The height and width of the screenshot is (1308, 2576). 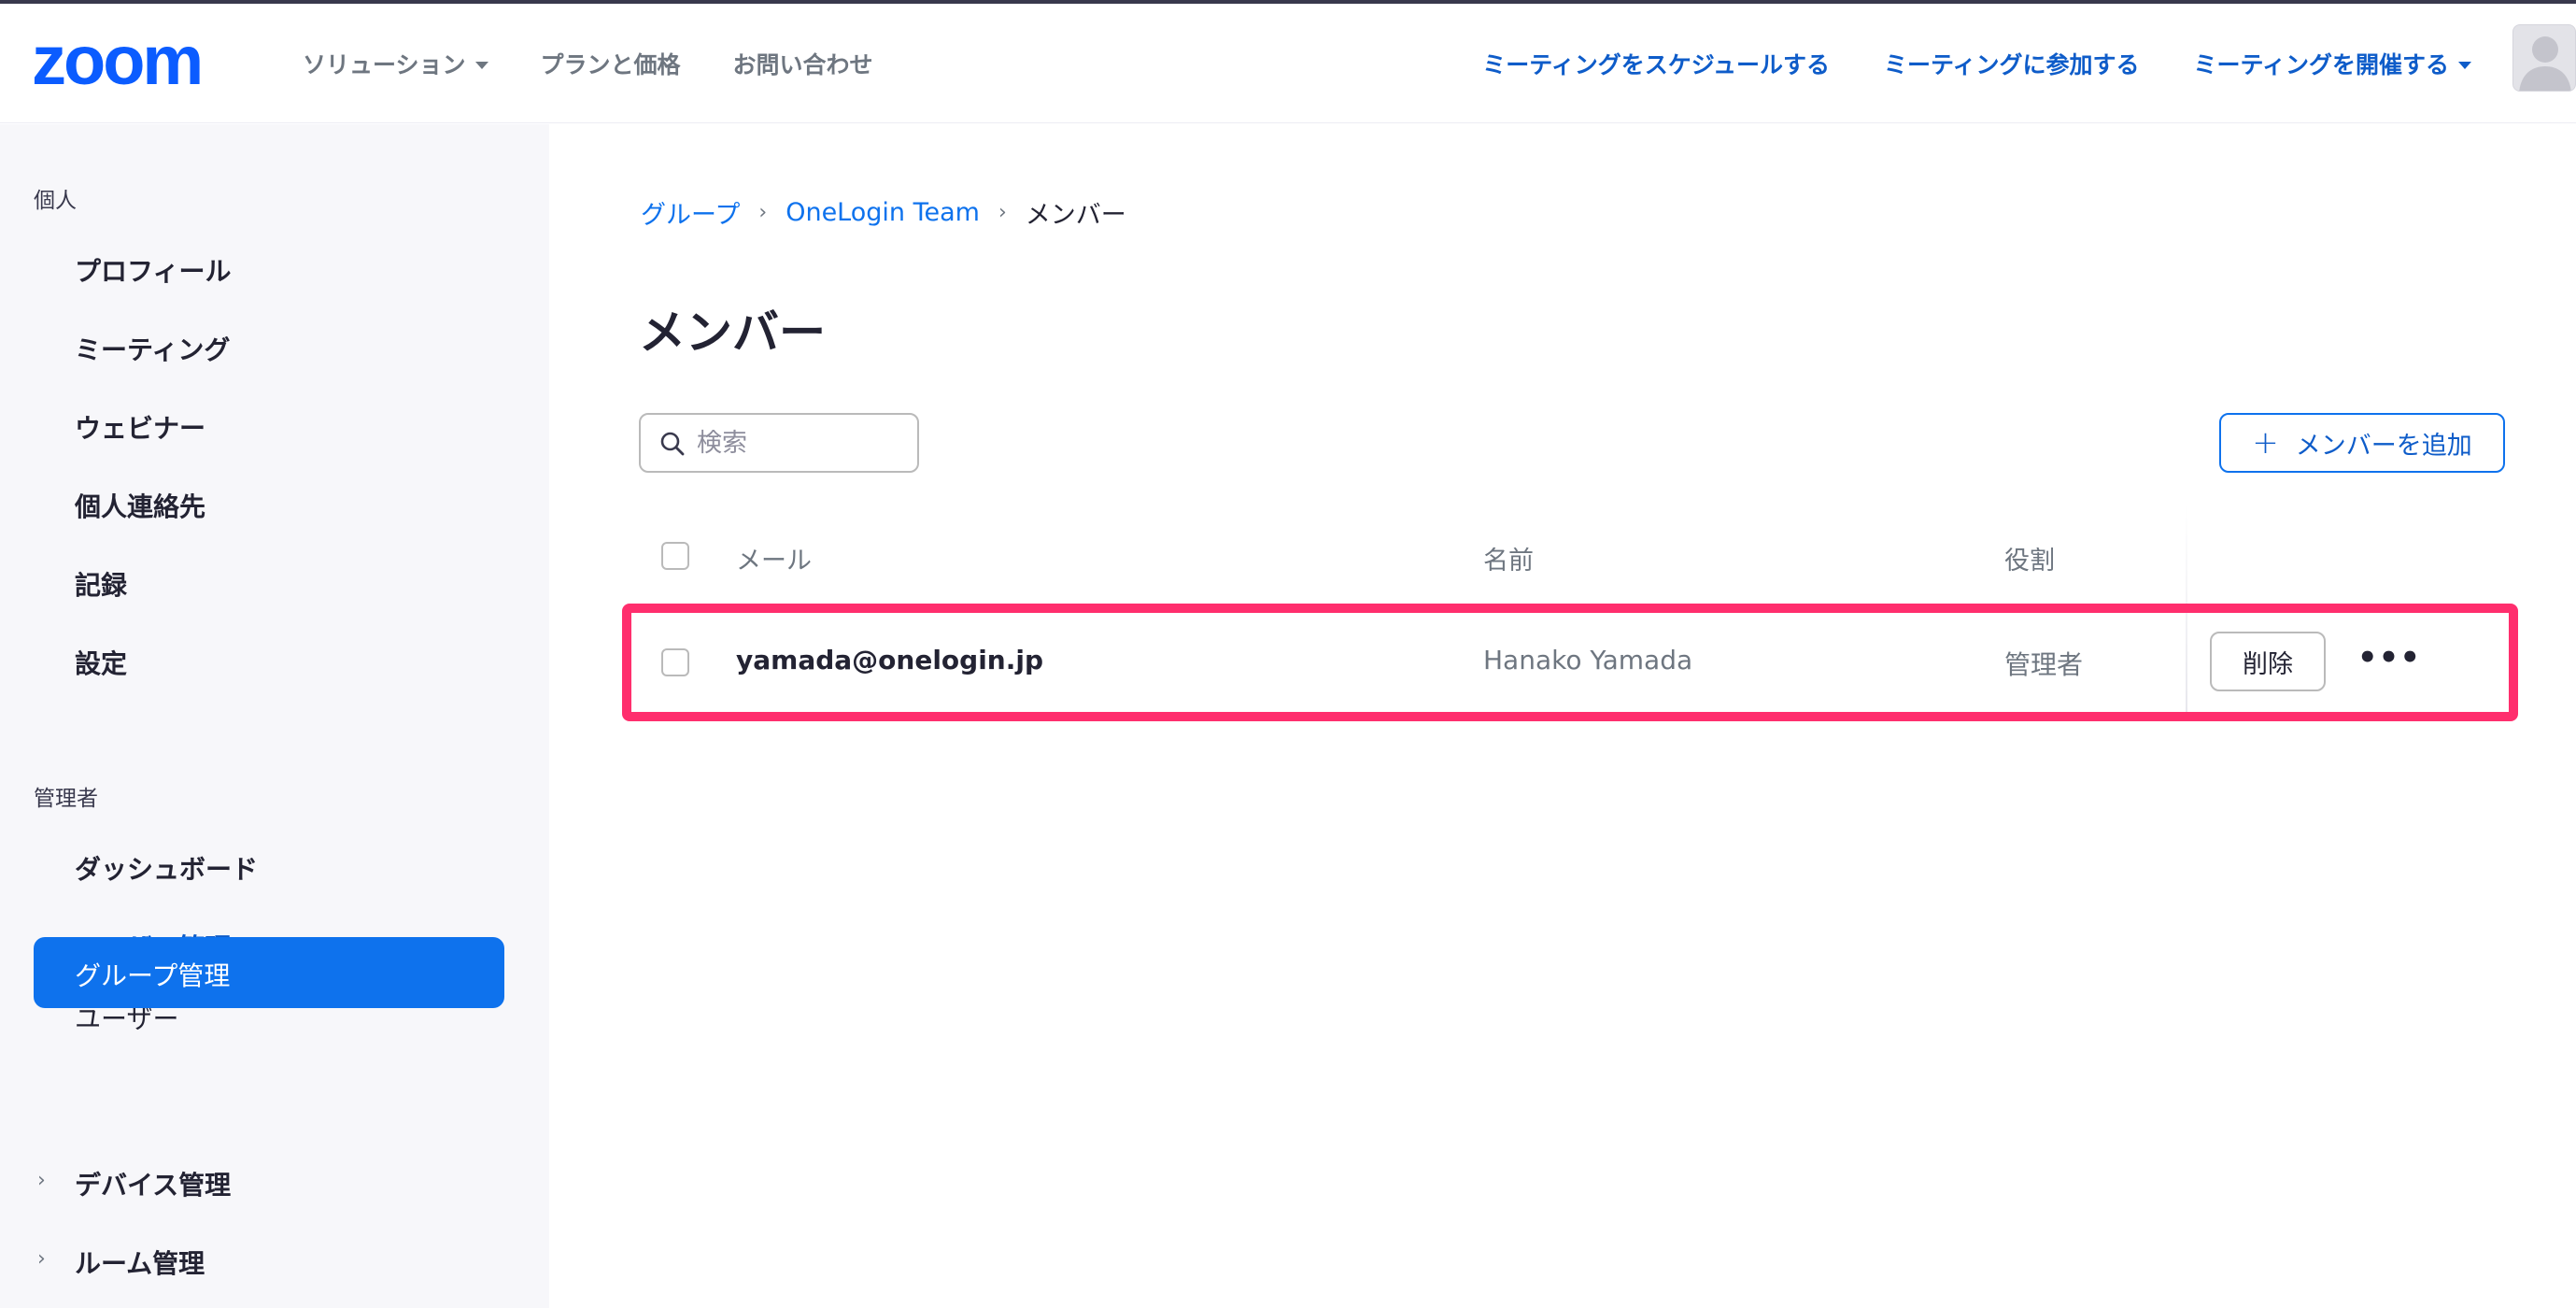 What do you see at coordinates (732, 333) in the screenshot?
I see `page-title: メンバー` at bounding box center [732, 333].